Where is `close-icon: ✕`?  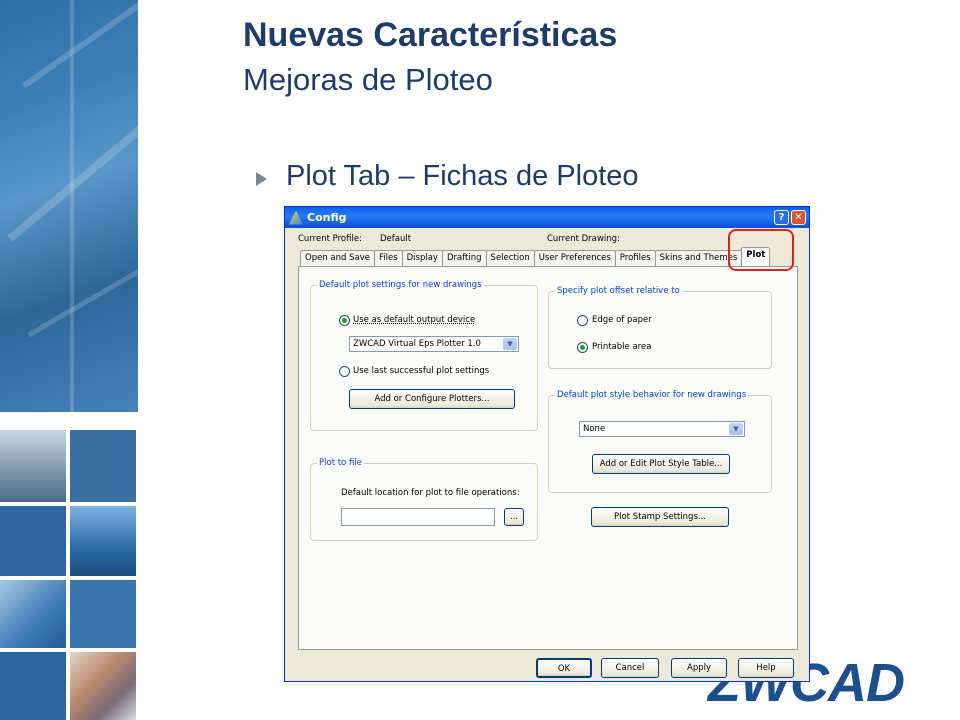
close-icon: ✕ is located at coordinates (798, 217).